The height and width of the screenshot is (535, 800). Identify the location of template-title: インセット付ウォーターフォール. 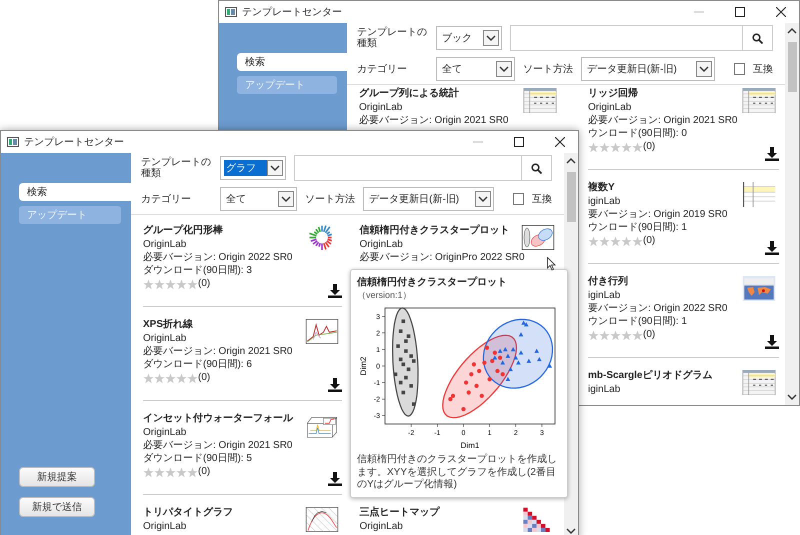
(218, 419).